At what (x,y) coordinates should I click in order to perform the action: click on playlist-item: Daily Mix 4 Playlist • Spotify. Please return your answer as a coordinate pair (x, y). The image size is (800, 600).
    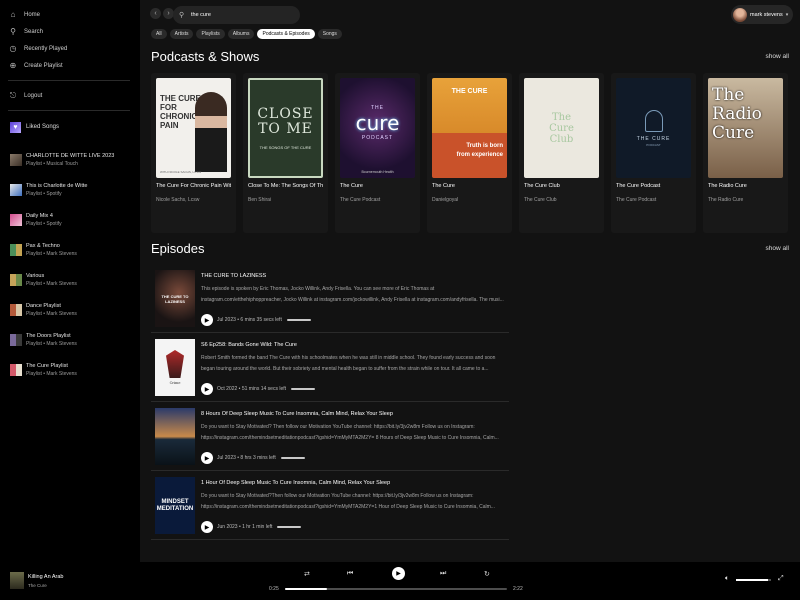
    Looking at the image, I should click on (70, 220).